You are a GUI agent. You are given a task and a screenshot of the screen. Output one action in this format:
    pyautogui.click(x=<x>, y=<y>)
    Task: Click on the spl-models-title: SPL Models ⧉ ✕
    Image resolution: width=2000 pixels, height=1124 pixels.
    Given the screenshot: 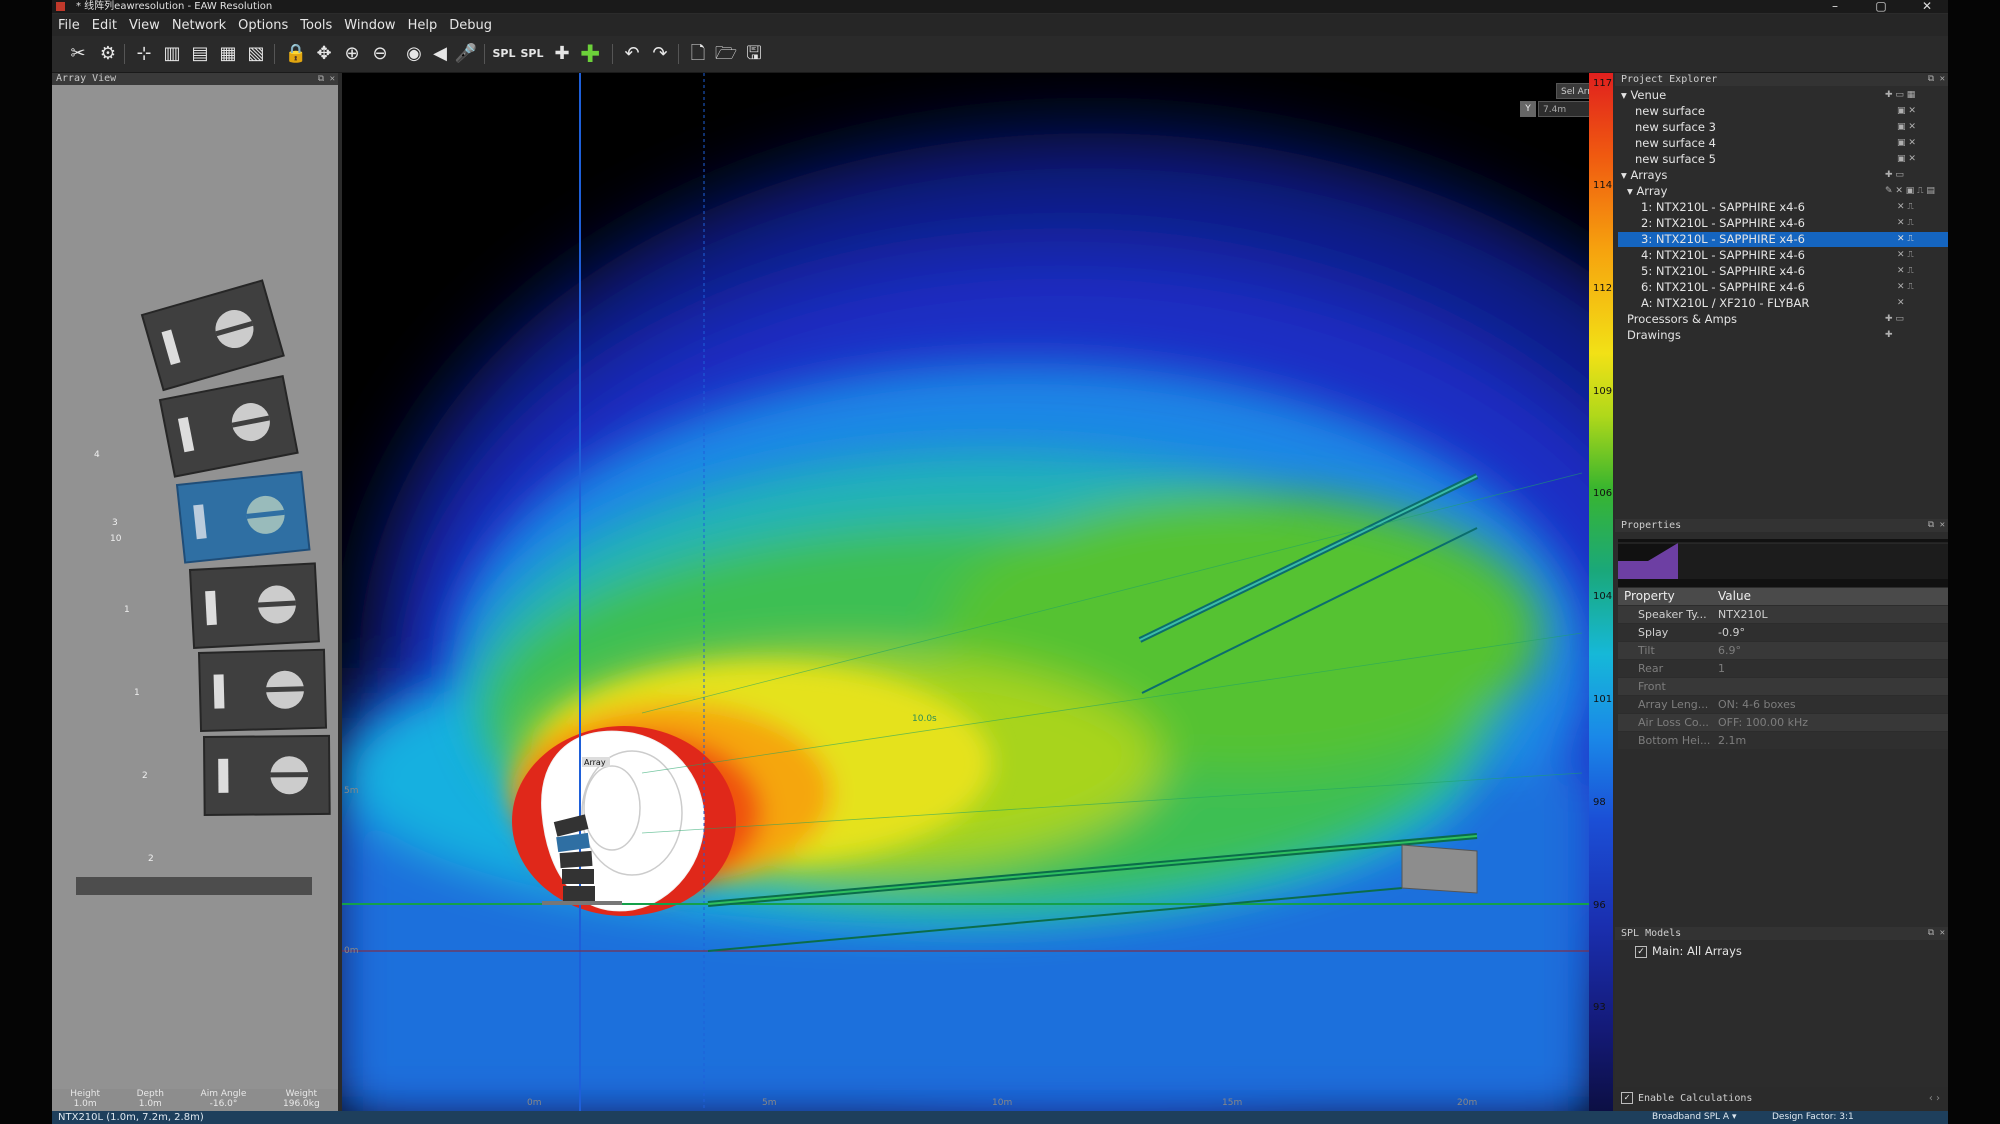 What is the action you would take?
    pyautogui.click(x=1781, y=933)
    